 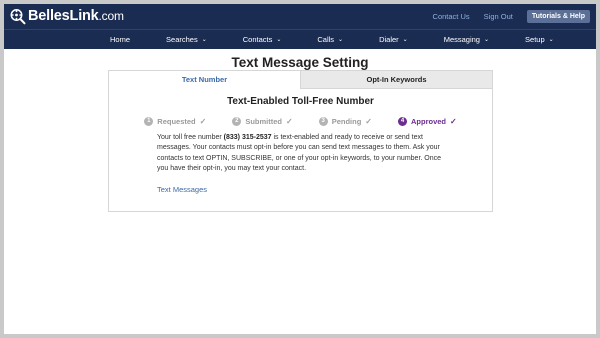 I want to click on step-label: Pending, so click(x=346, y=121).